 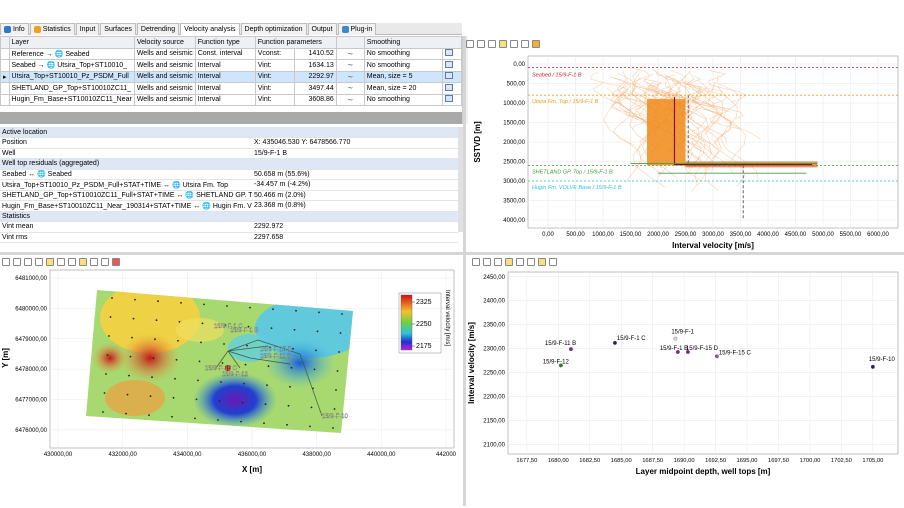 I want to click on info-icon, so click(x=542, y=261).